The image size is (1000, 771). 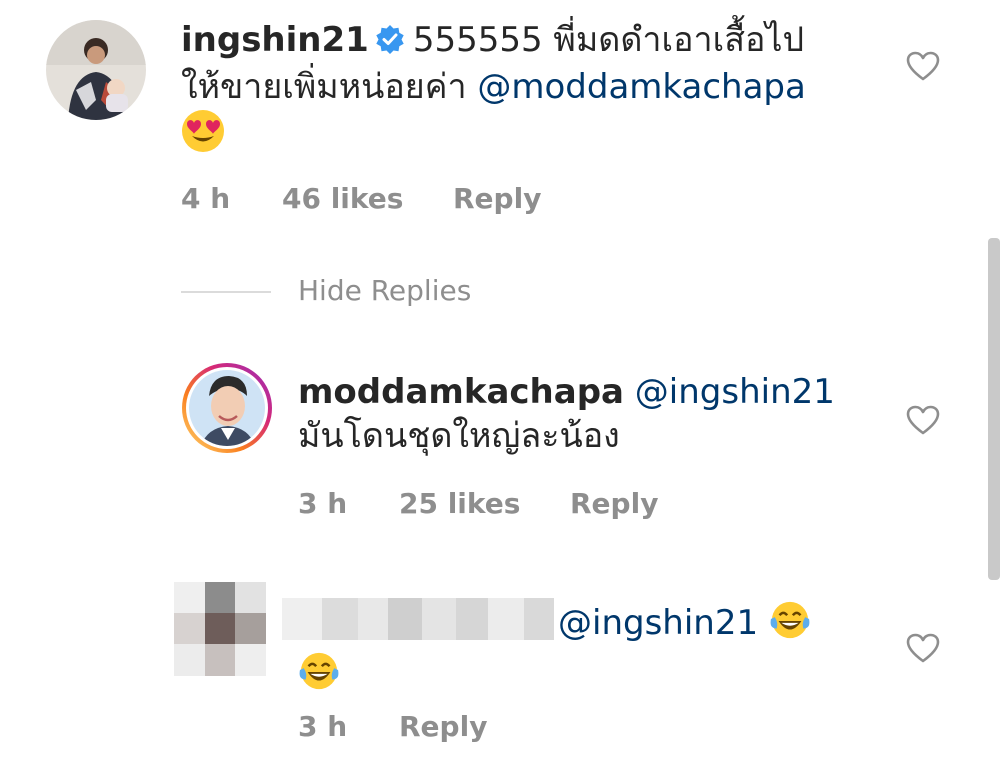 What do you see at coordinates (582, 650) in the screenshot?
I see `reply-body: @ingshin21` at bounding box center [582, 650].